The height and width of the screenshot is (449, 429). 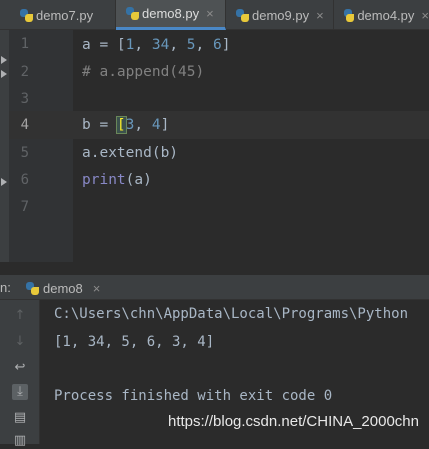 I want to click on tab-demo8: demo8.py ×, so click(x=171, y=15).